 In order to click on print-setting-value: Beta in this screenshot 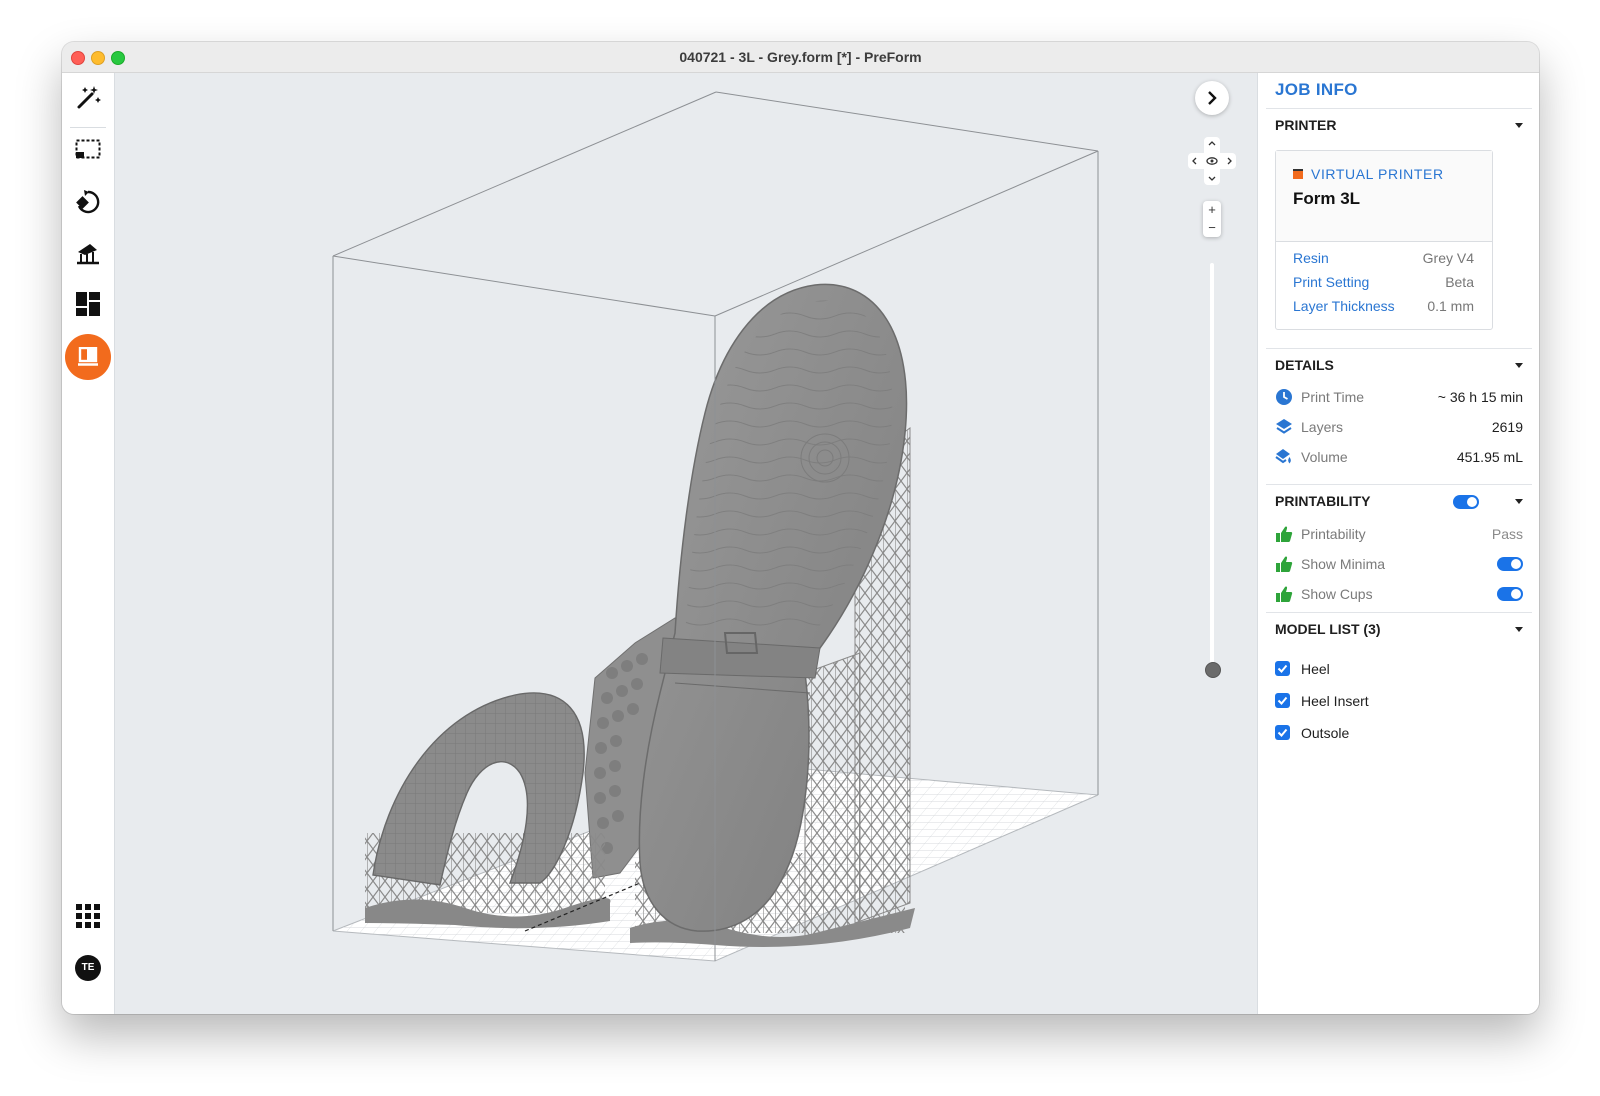, I will do `click(1459, 282)`.